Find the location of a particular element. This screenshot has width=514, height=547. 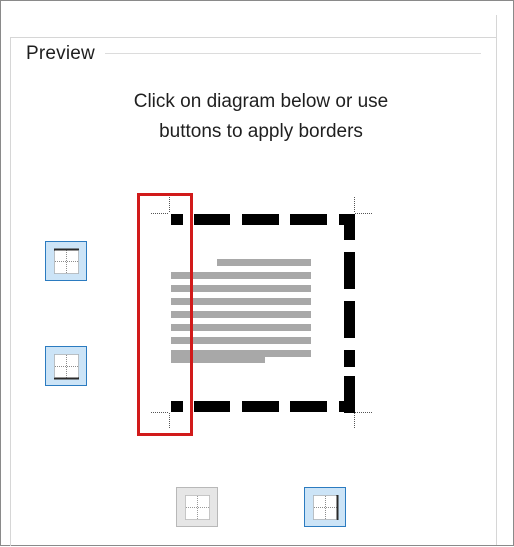

left-border-button is located at coordinates (197, 507).